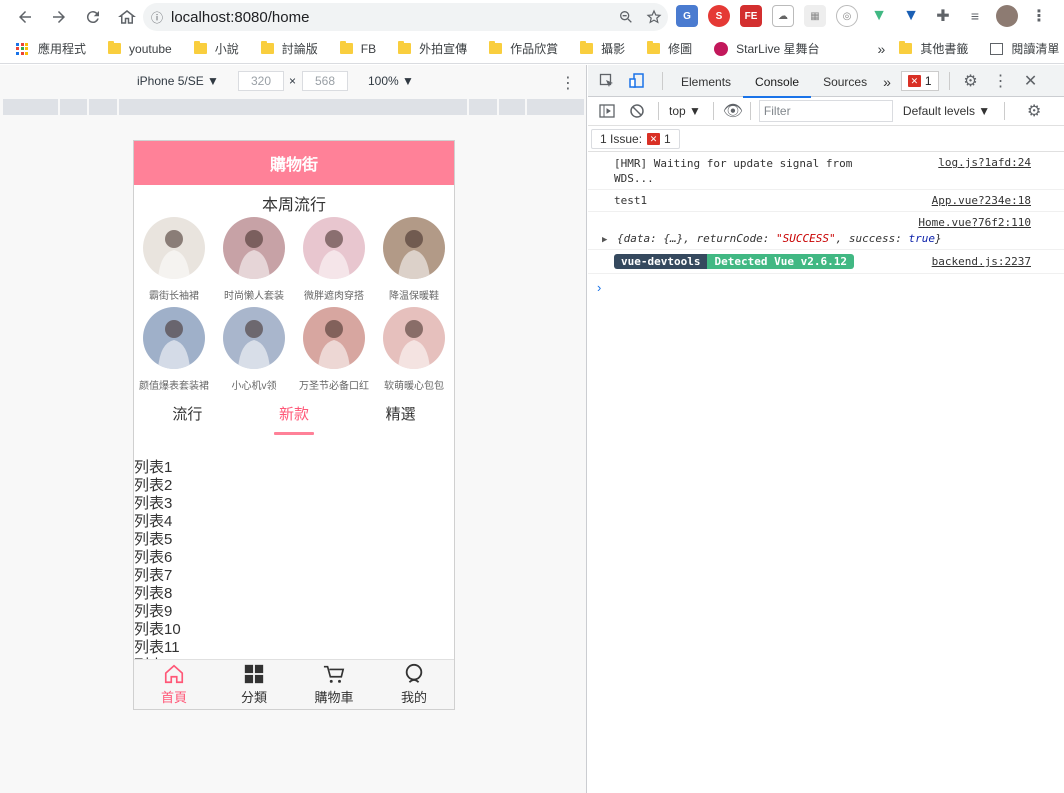 The image size is (1064, 793). What do you see at coordinates (140, 48) in the screenshot?
I see `bookmark-youtube: youtube` at bounding box center [140, 48].